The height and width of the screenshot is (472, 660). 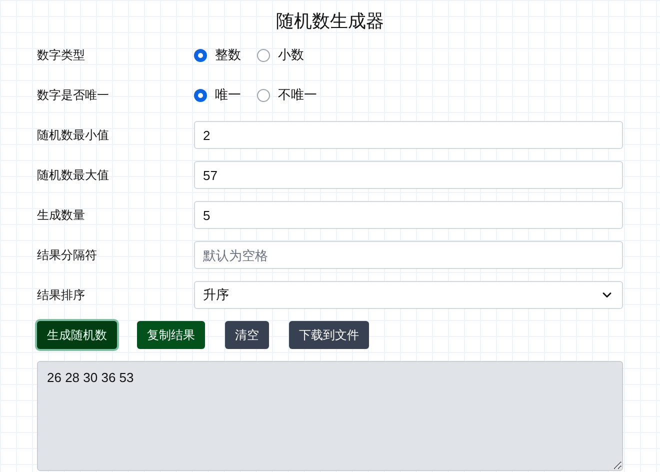 What do you see at coordinates (408, 175) in the screenshot?
I see `input-field: 57` at bounding box center [408, 175].